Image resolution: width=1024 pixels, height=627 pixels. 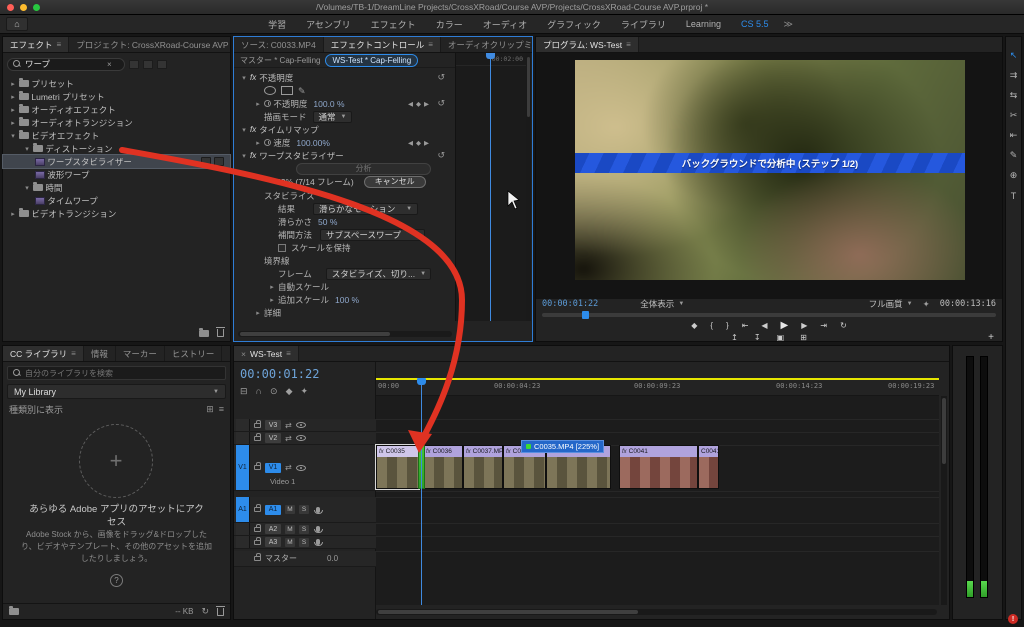 I want to click on smoothness-value: 50 %, so click(x=327, y=222).